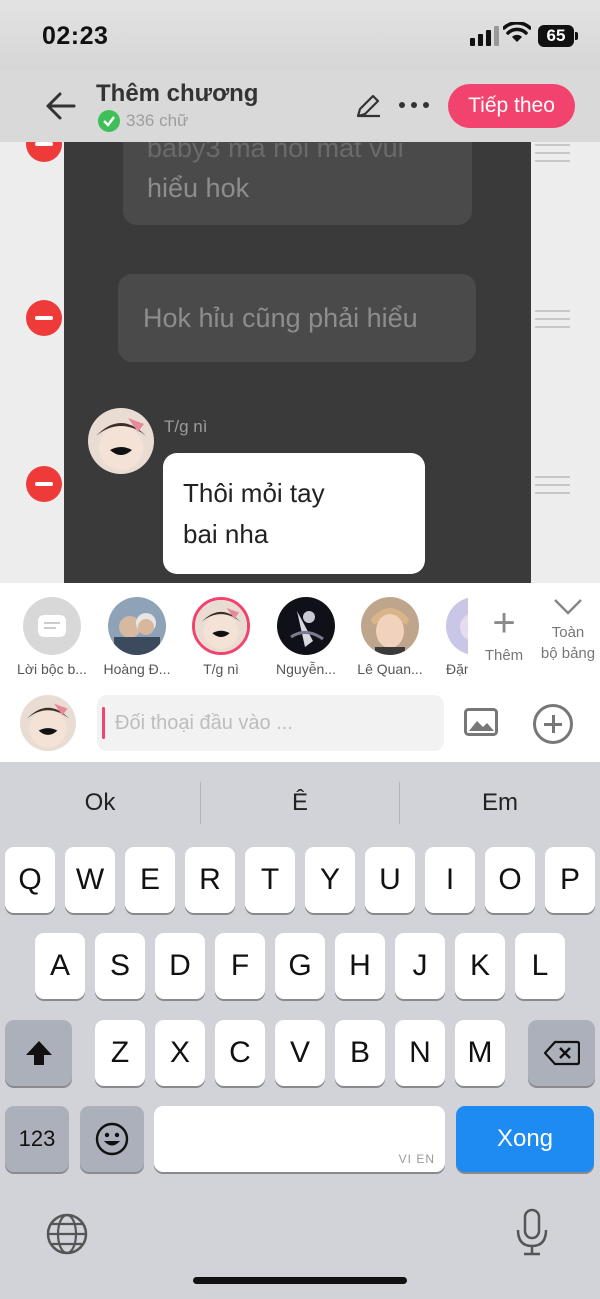 The height and width of the screenshot is (1299, 600). Describe the element at coordinates (37, 1139) in the screenshot. I see `numbers-key: 123` at that location.